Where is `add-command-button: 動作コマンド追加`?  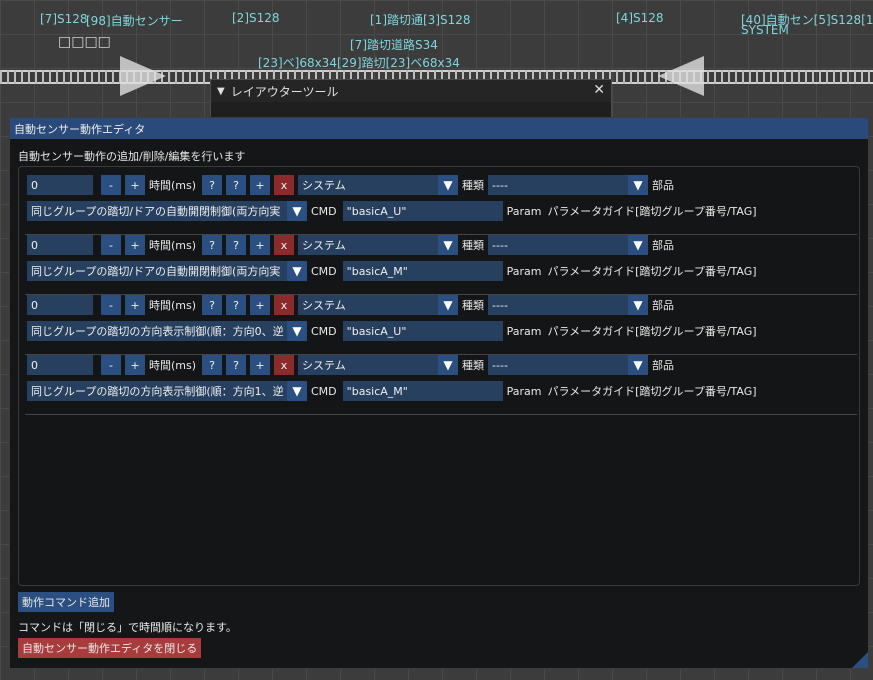 add-command-button: 動作コマンド追加 is located at coordinates (66, 602).